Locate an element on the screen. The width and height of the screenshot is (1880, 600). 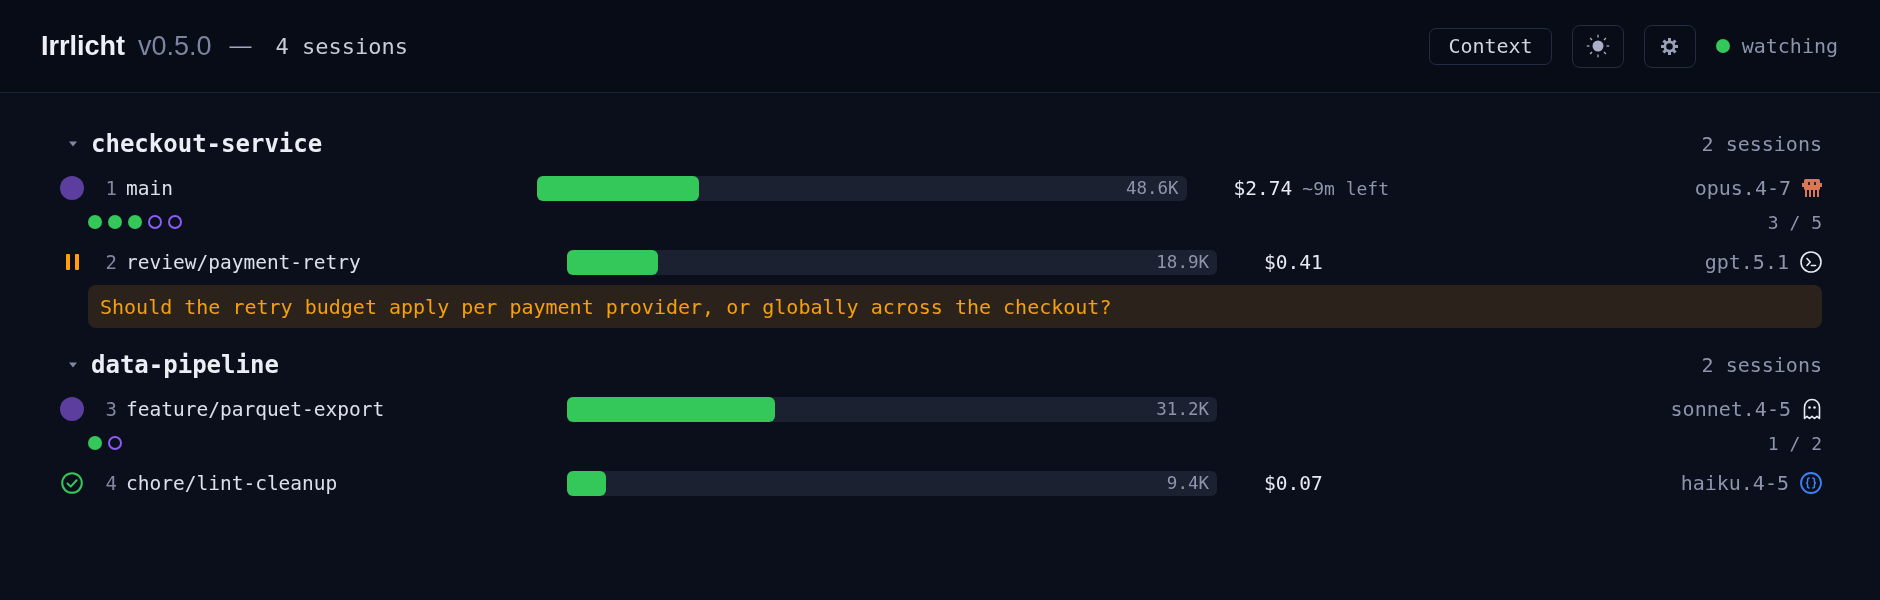
session-number: 3 is located at coordinates (110, 409).